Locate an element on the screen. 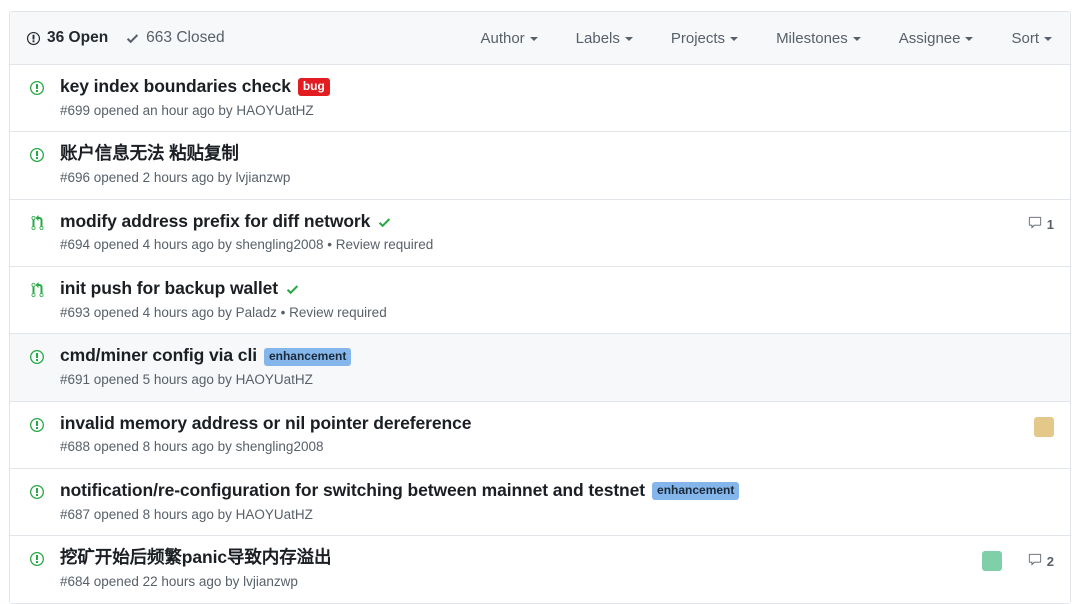 The image size is (1080, 604). filter-closed-issues: 663 Closed is located at coordinates (175, 38).